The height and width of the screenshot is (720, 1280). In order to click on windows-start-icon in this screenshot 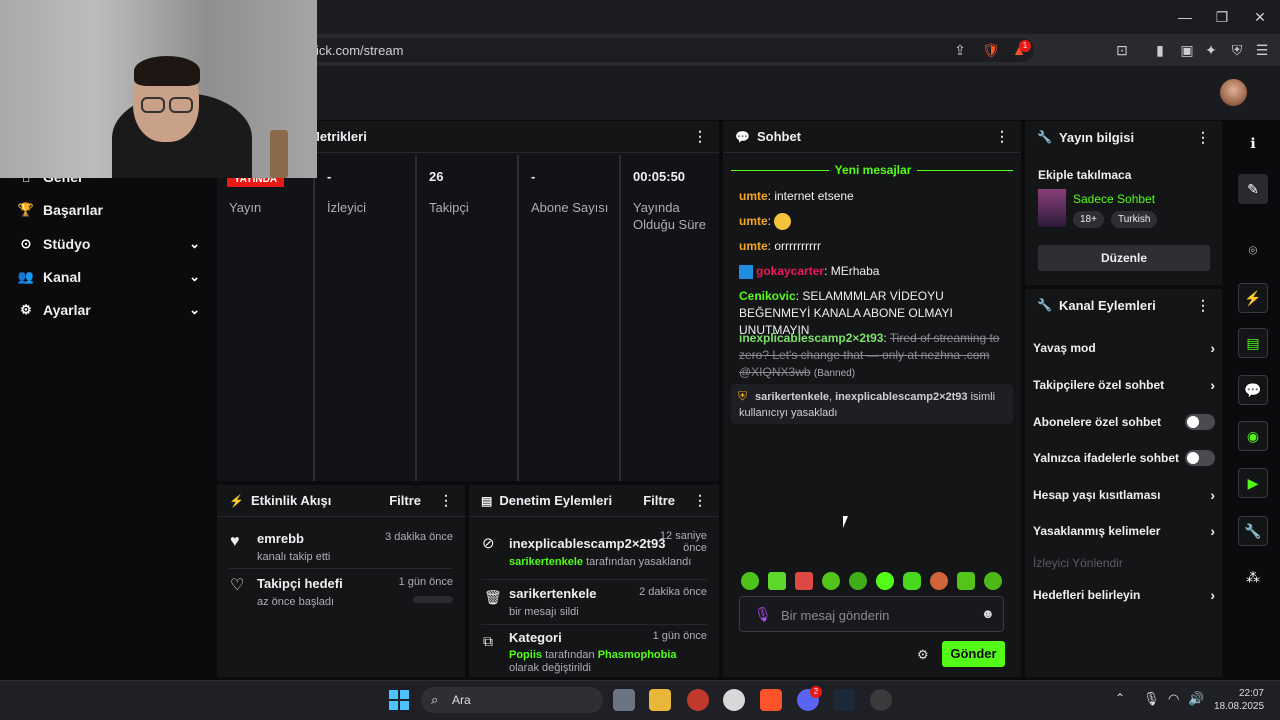, I will do `click(399, 700)`.